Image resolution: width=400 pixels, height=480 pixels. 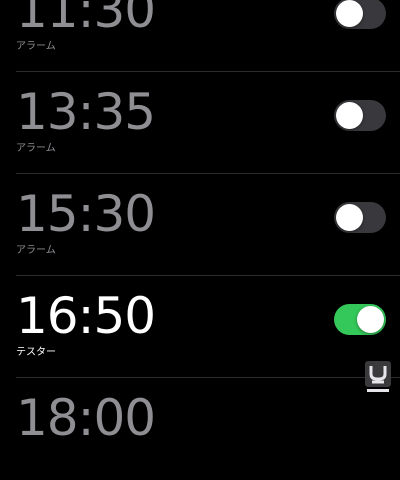 I want to click on alarm-time: 16:50, so click(x=86, y=316).